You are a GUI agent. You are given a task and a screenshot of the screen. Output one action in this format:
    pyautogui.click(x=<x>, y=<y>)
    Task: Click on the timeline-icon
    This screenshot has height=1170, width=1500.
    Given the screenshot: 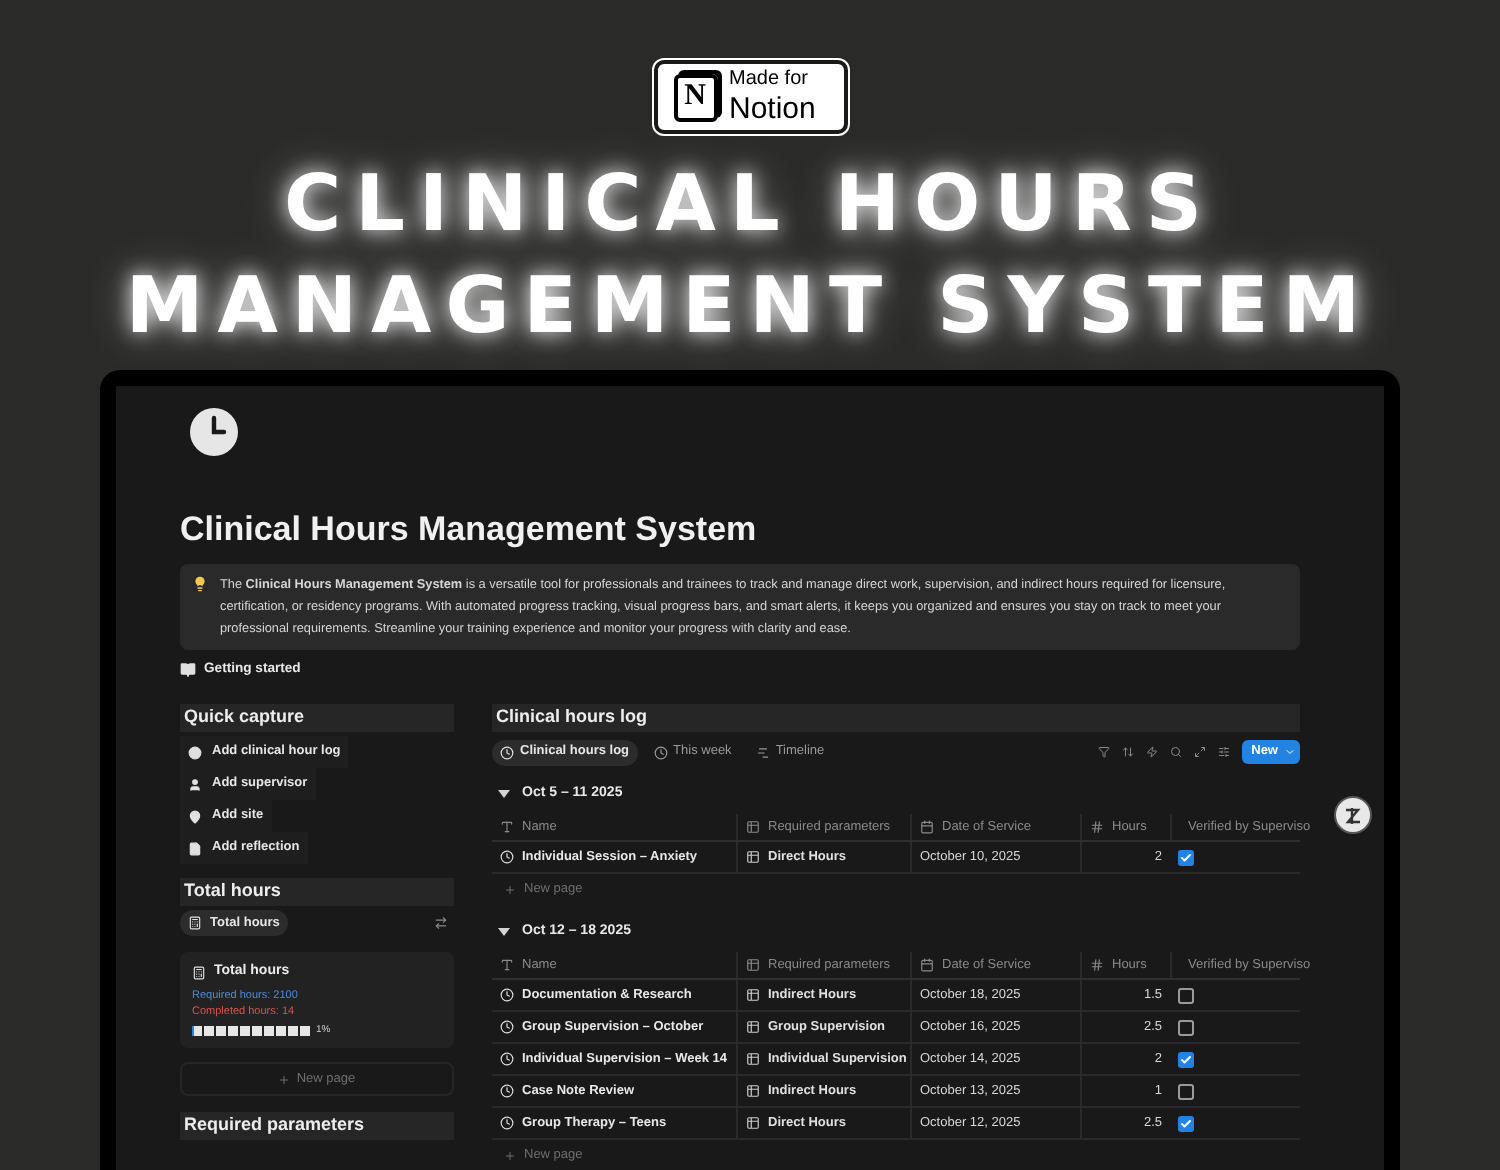 What is the action you would take?
    pyautogui.click(x=762, y=752)
    